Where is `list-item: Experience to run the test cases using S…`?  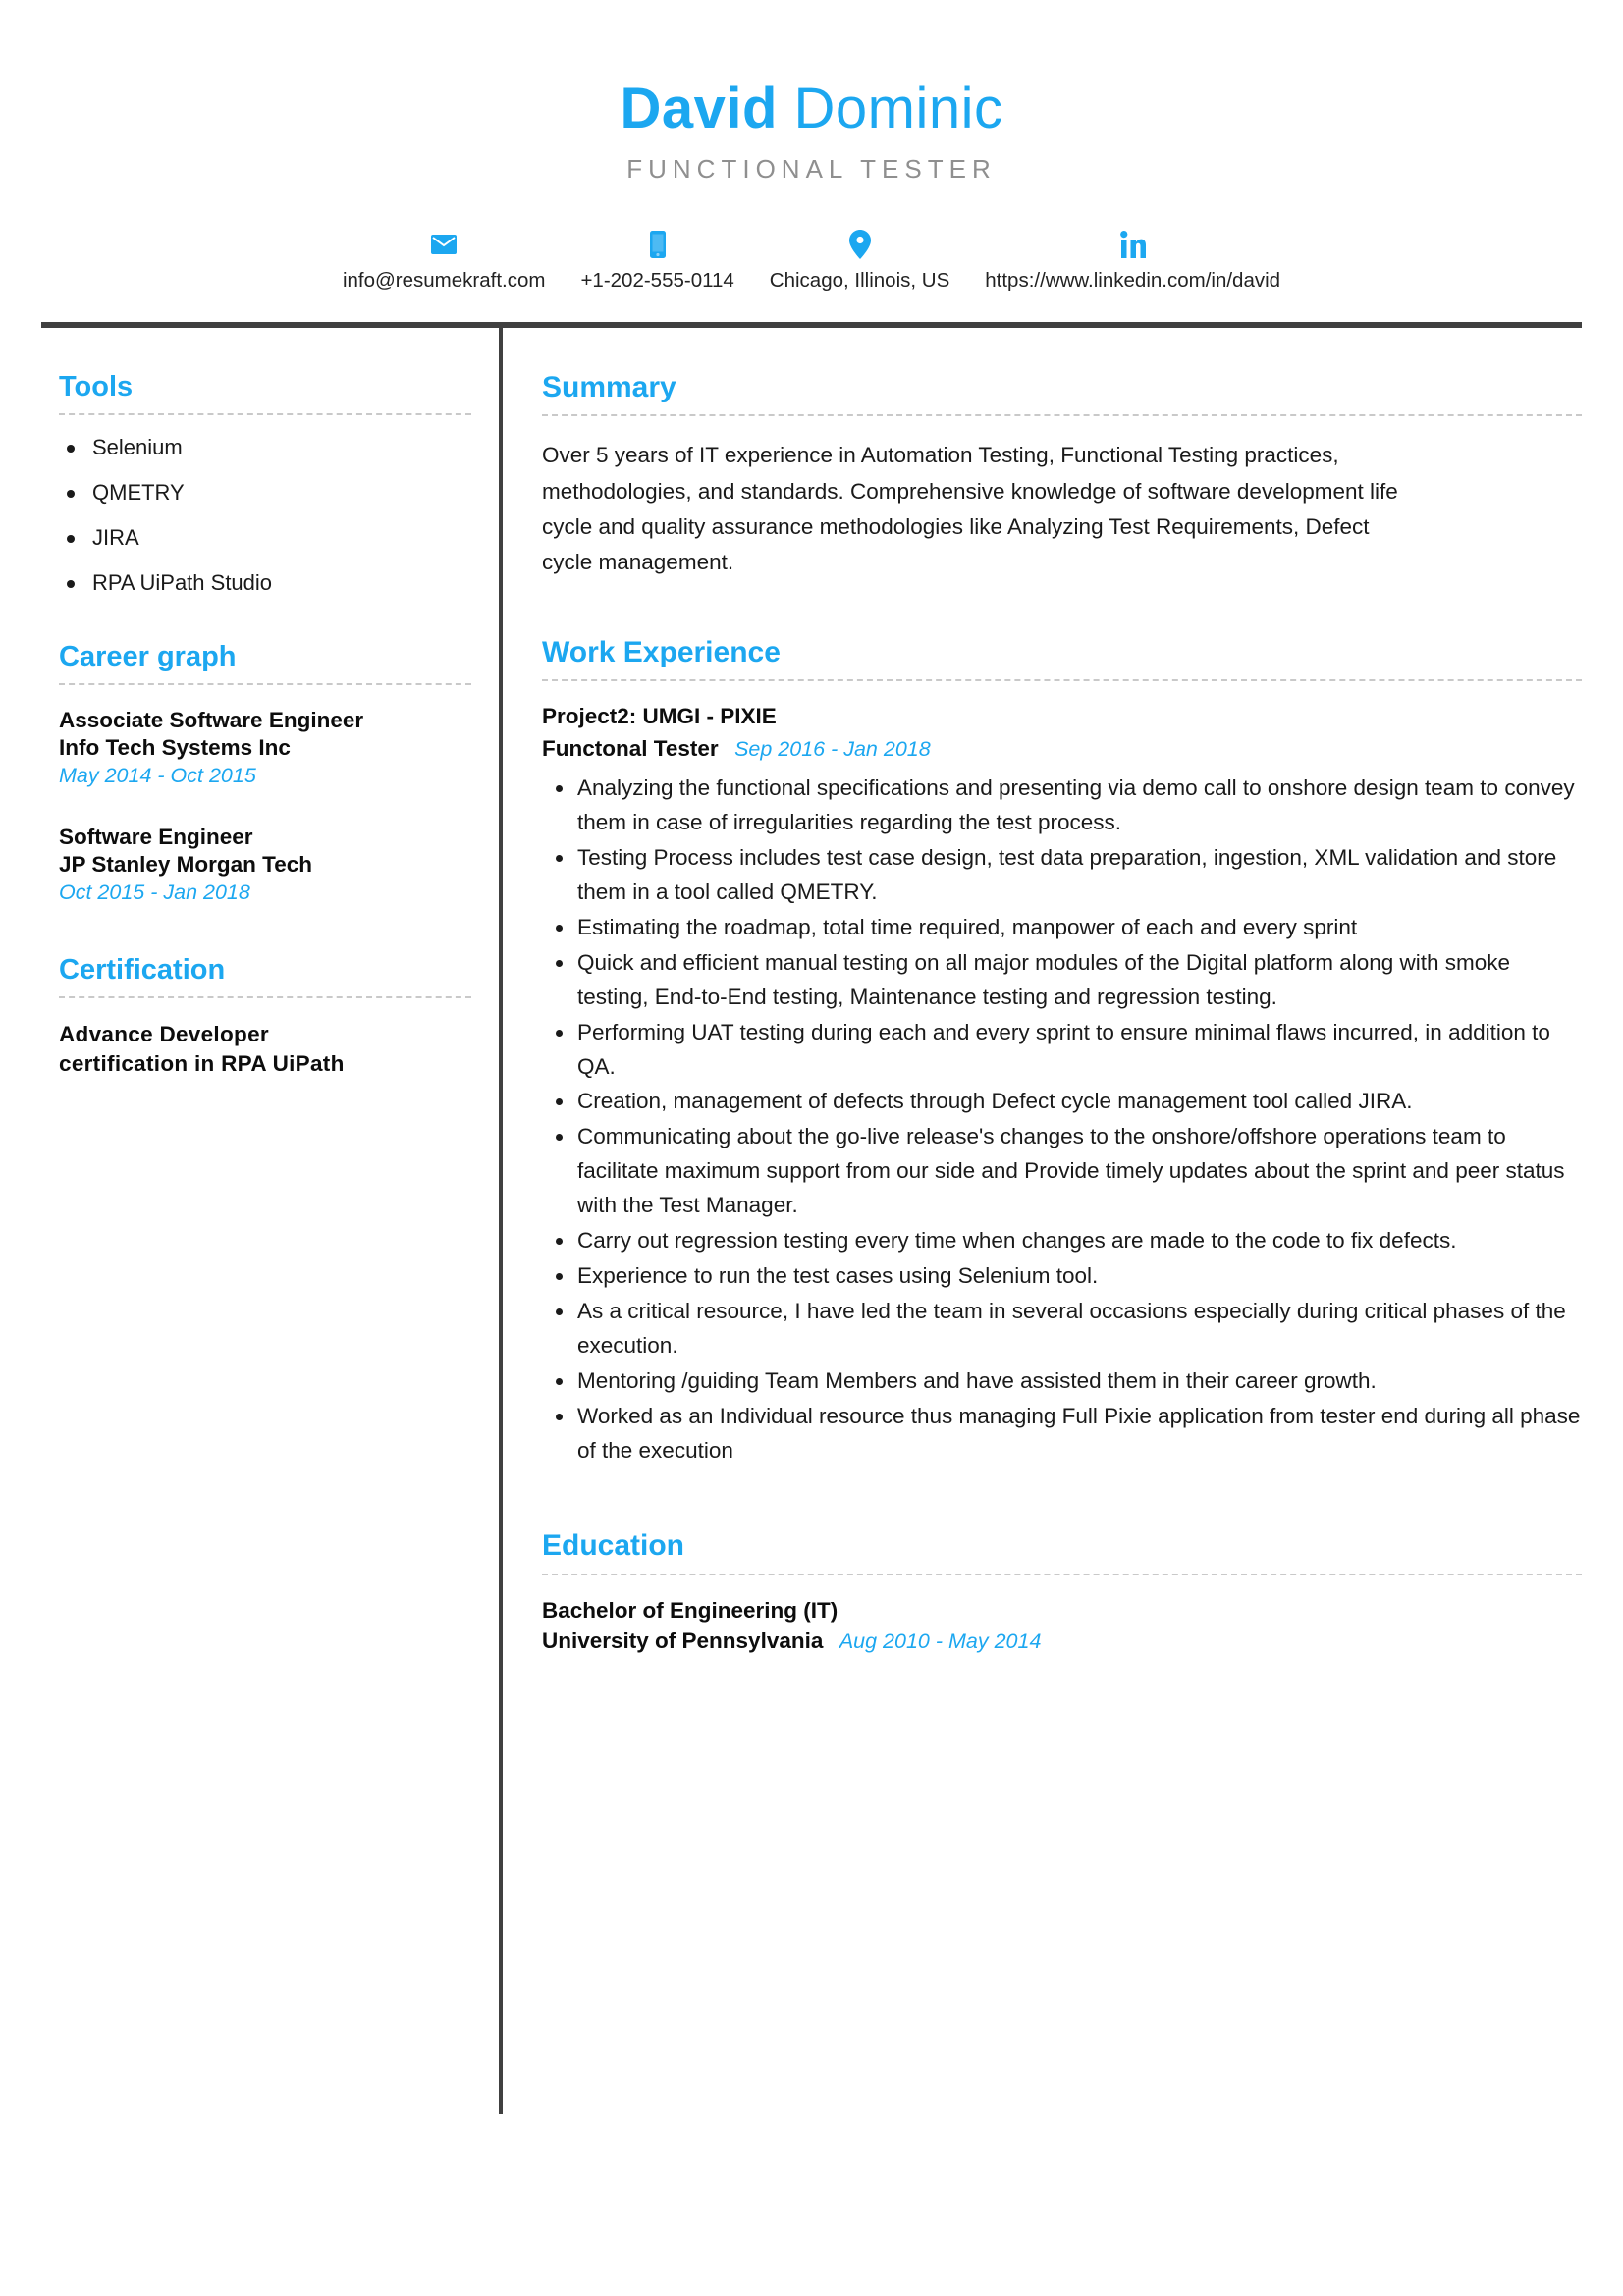 list-item: Experience to run the test cases using S… is located at coordinates (1062, 1276).